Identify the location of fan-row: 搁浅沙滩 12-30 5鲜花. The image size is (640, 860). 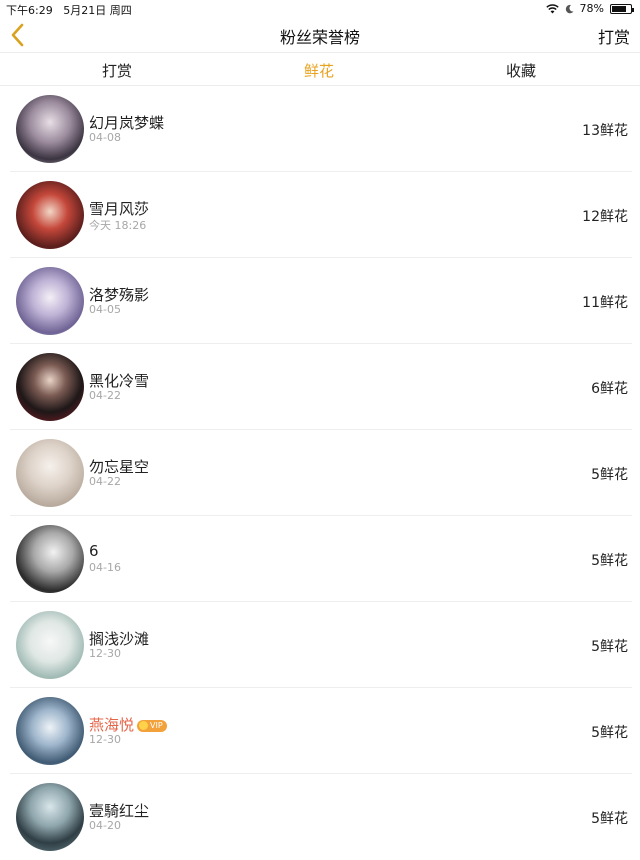
(321, 645).